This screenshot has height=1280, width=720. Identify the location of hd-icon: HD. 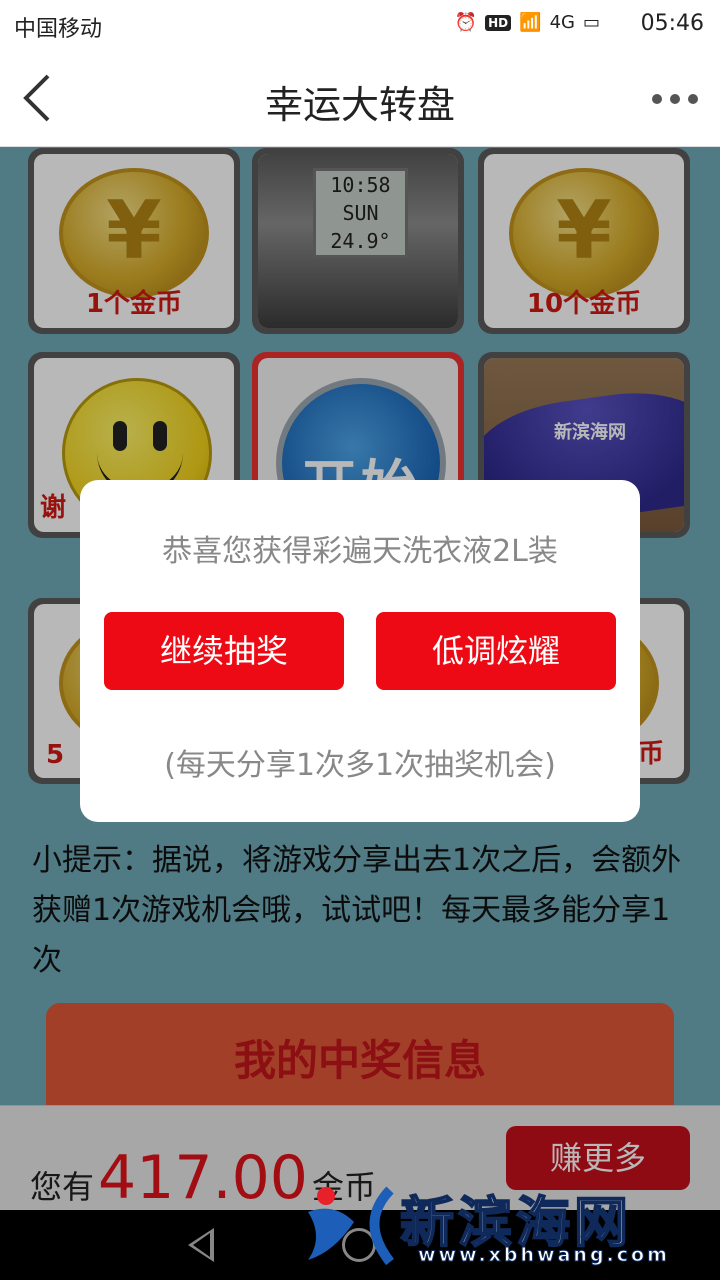
(498, 22).